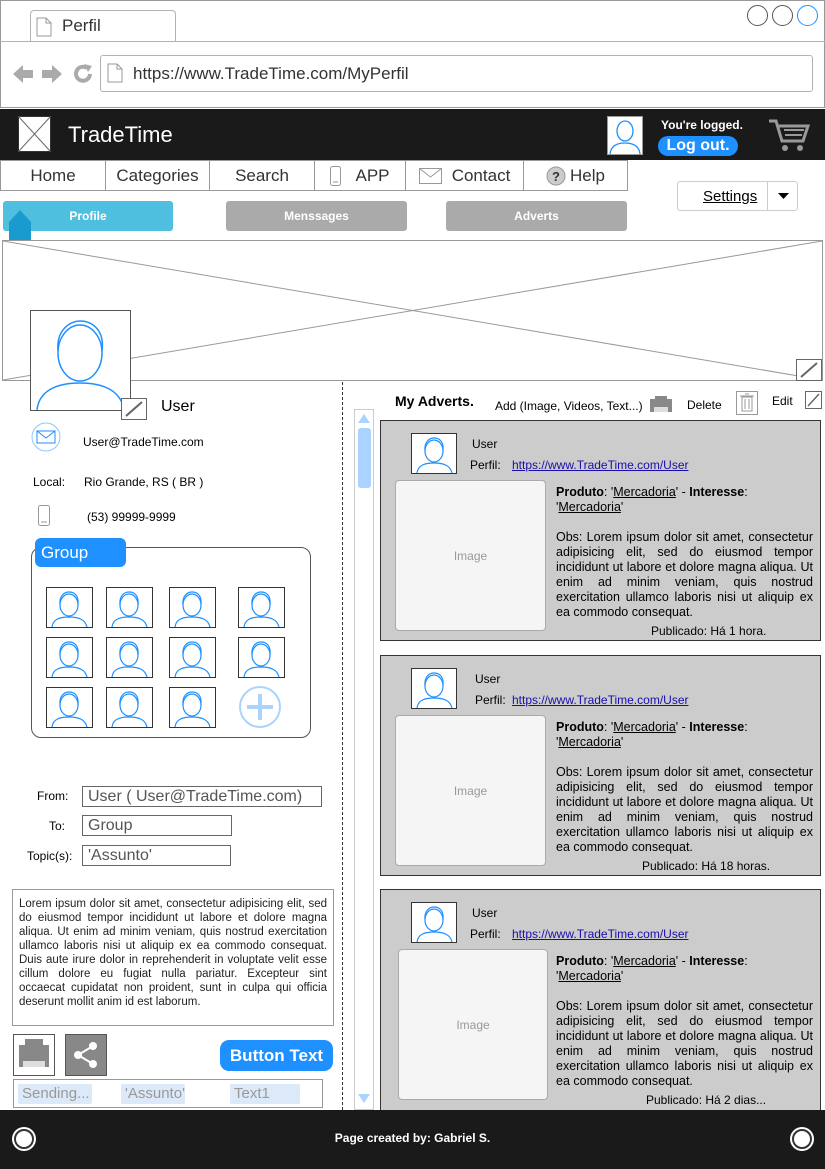  What do you see at coordinates (717, 492) in the screenshot?
I see `interesse-label: Interesse` at bounding box center [717, 492].